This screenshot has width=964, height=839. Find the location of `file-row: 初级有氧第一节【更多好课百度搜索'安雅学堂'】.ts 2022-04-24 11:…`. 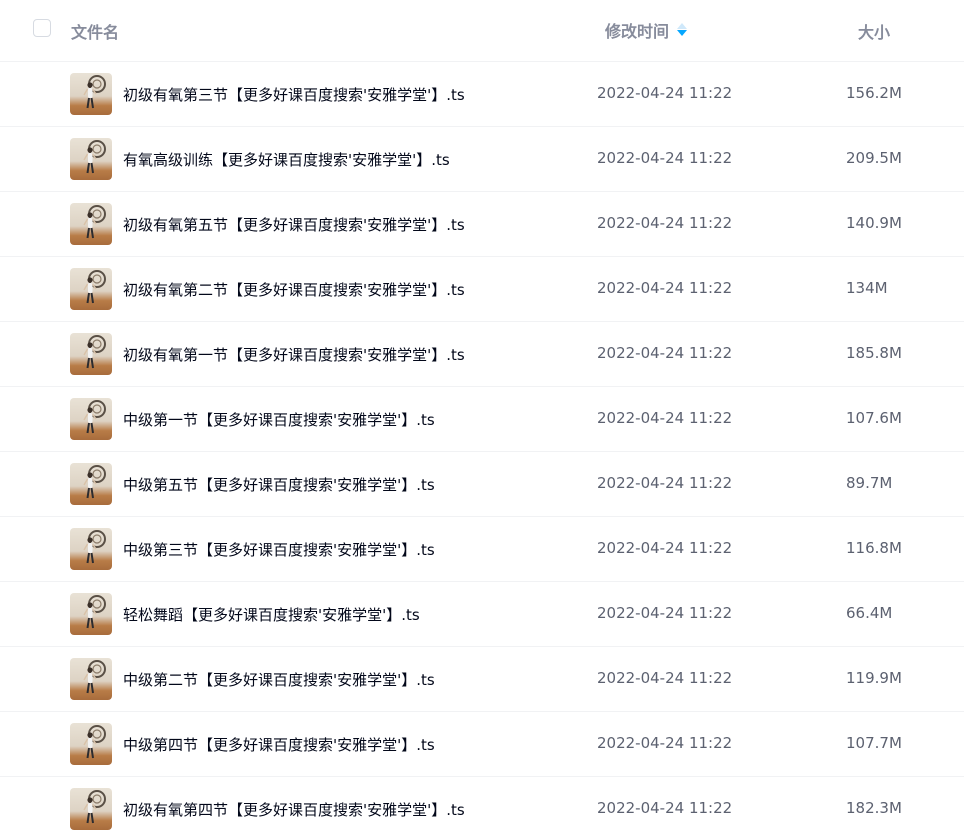

file-row: 初级有氧第一节【更多好课百度搜索'安雅学堂'】.ts 2022-04-24 11:… is located at coordinates (482, 354).